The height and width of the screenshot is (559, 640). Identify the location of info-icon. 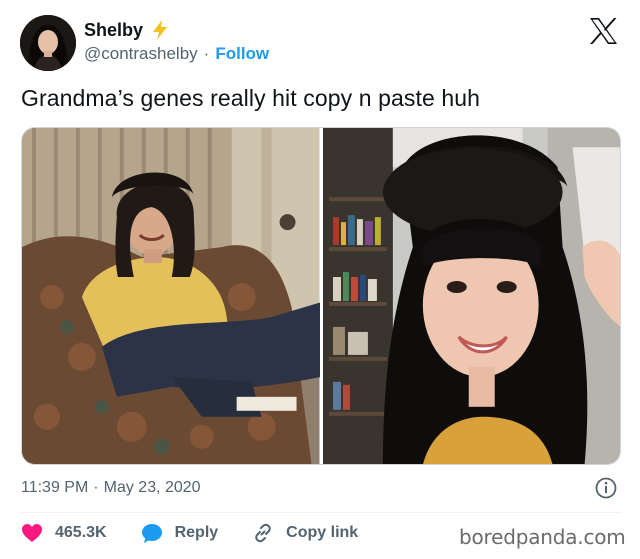
(606, 488).